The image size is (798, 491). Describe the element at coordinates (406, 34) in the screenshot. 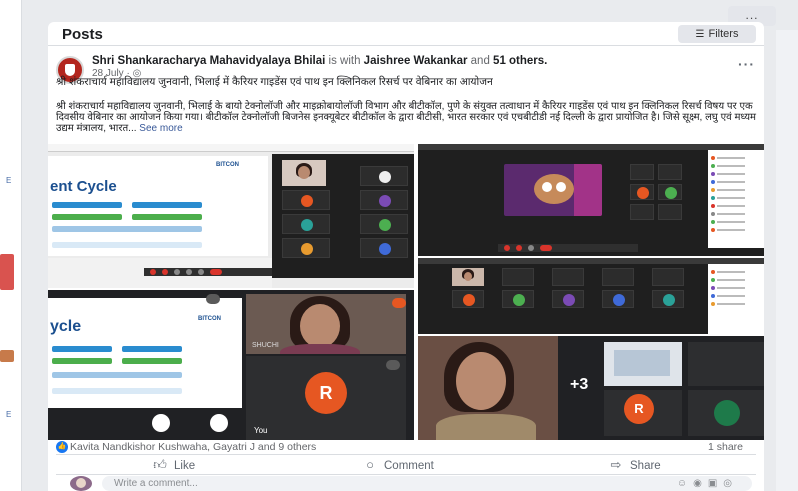

I see `posts-header: Posts ☰ Filters` at that location.